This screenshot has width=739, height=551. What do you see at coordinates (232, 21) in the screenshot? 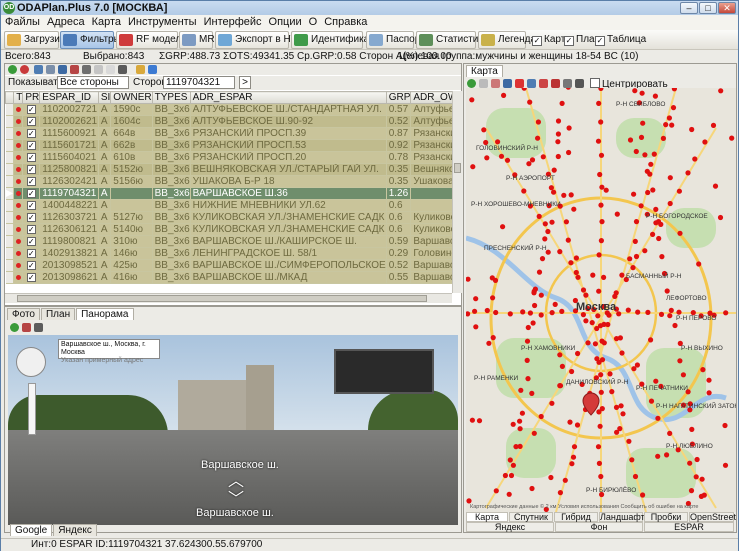
I see `menu-interface: Интерфейс` at bounding box center [232, 21].